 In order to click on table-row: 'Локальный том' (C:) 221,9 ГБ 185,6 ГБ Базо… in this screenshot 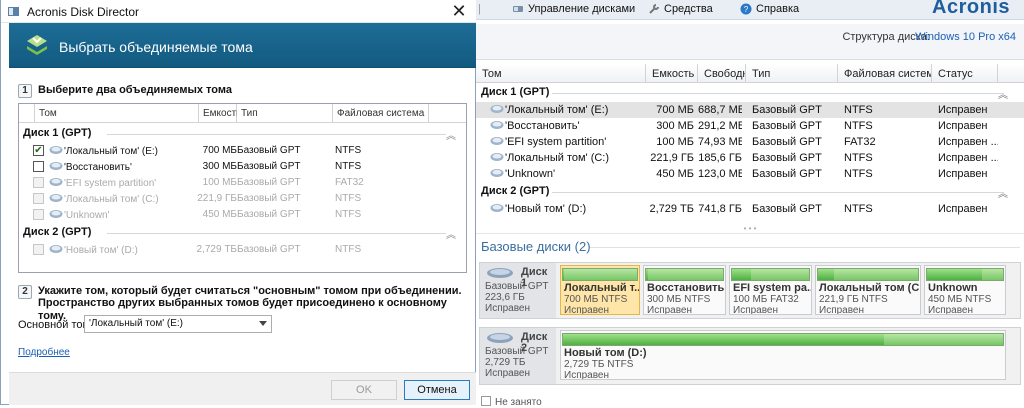, I will do `click(750, 158)`.